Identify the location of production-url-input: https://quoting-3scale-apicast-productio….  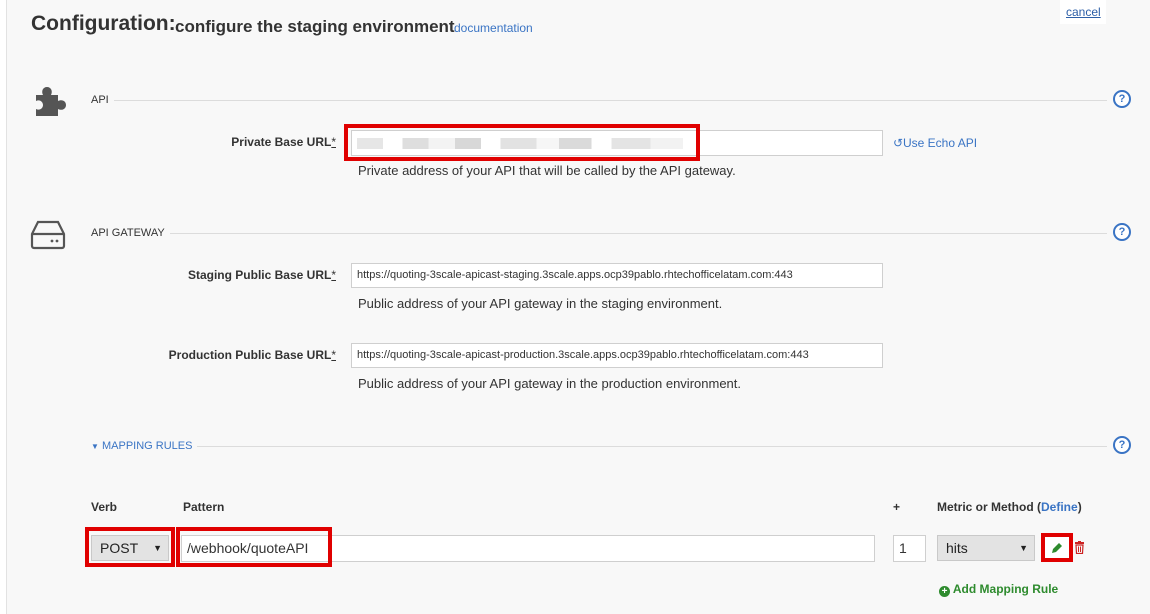
(617, 355).